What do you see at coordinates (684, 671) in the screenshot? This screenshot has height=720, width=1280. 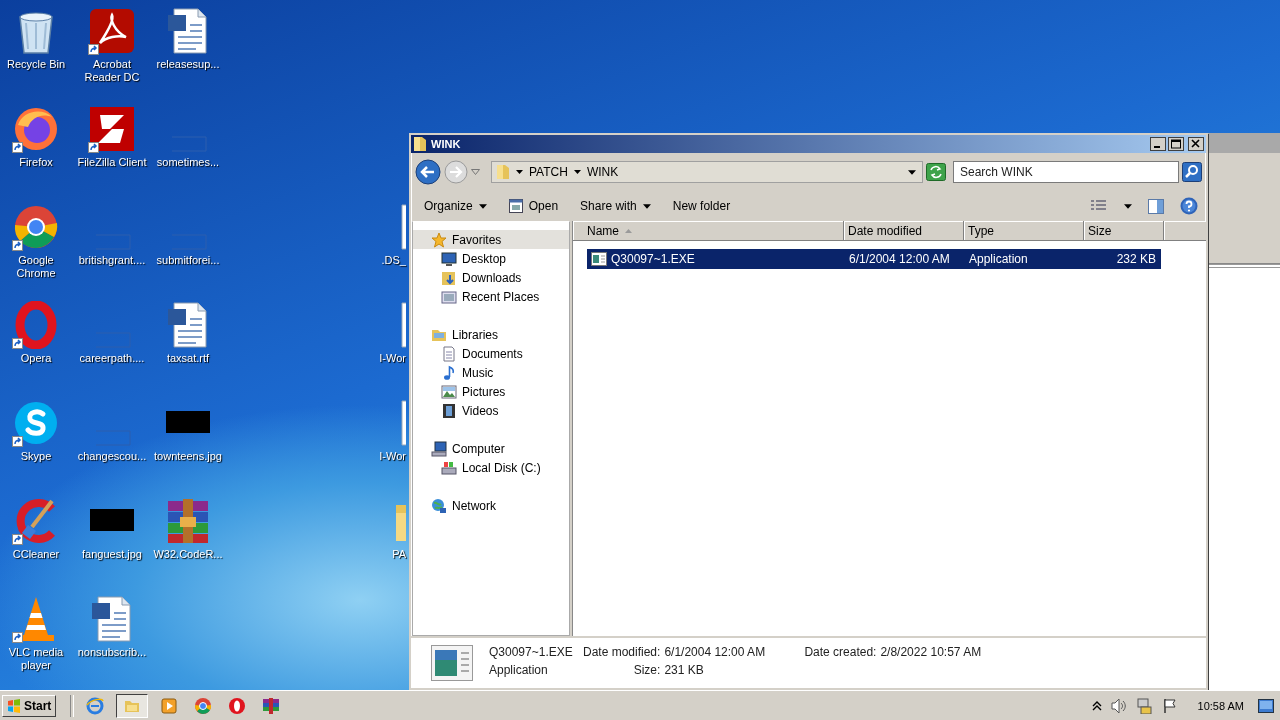 I see `property-value: 231 KB` at bounding box center [684, 671].